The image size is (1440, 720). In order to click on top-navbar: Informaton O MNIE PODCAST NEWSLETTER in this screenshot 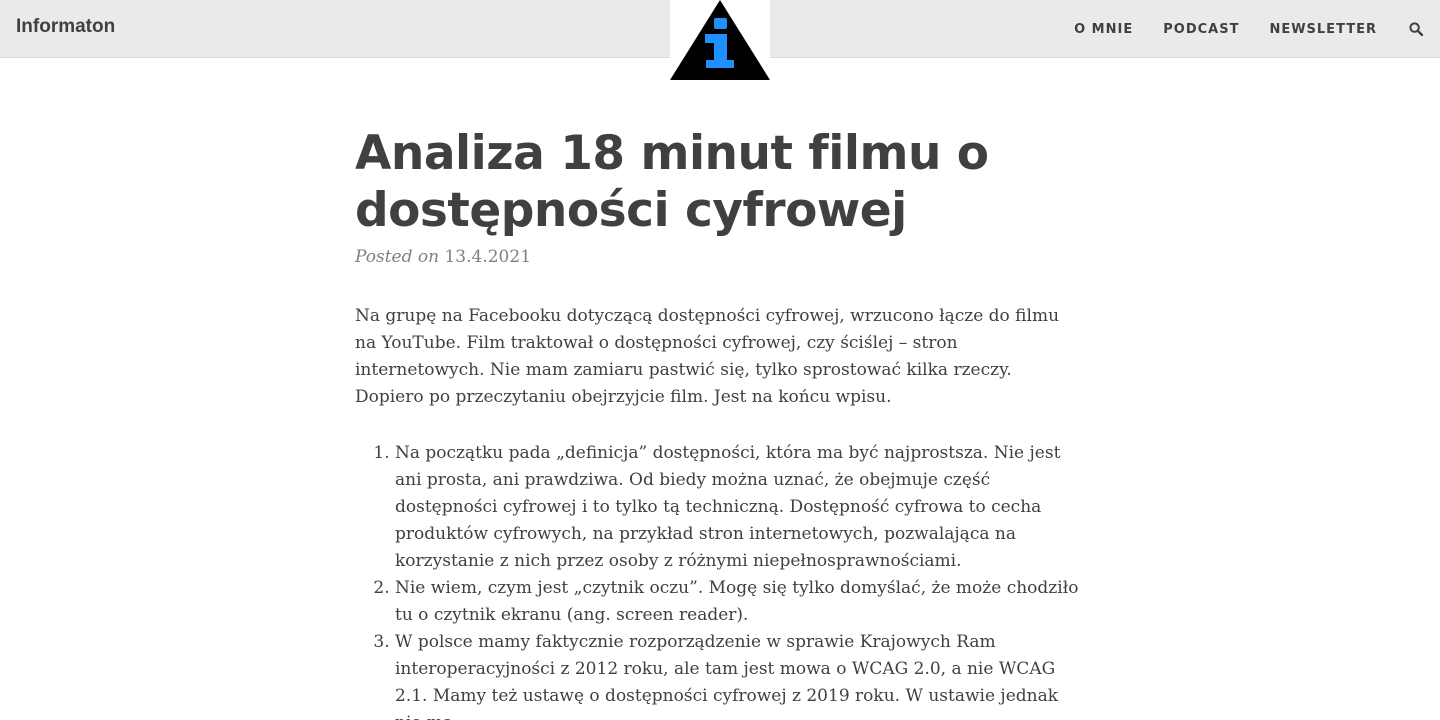, I will do `click(720, 40)`.